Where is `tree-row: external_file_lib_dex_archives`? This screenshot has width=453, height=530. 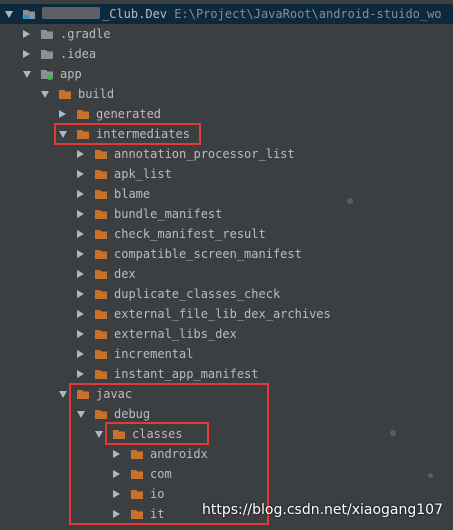 tree-row: external_file_lib_dex_archives is located at coordinates (226, 314).